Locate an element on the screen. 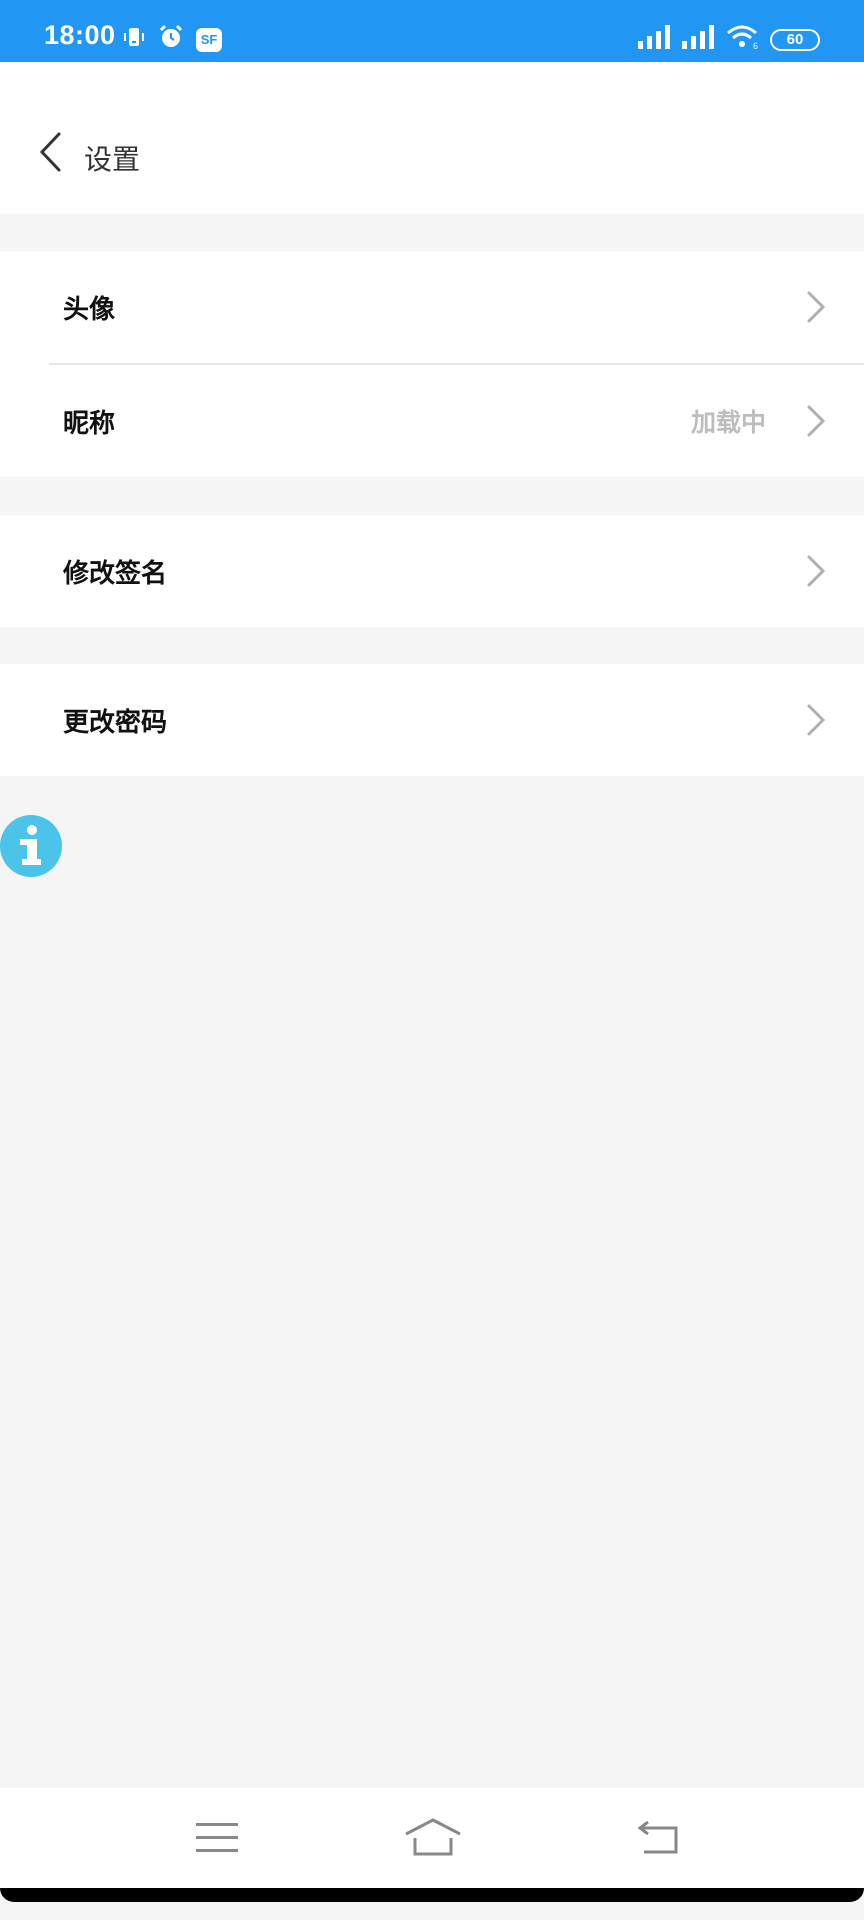 Image resolution: width=864 pixels, height=1920 pixels. nav-back-button is located at coordinates (658, 1838).